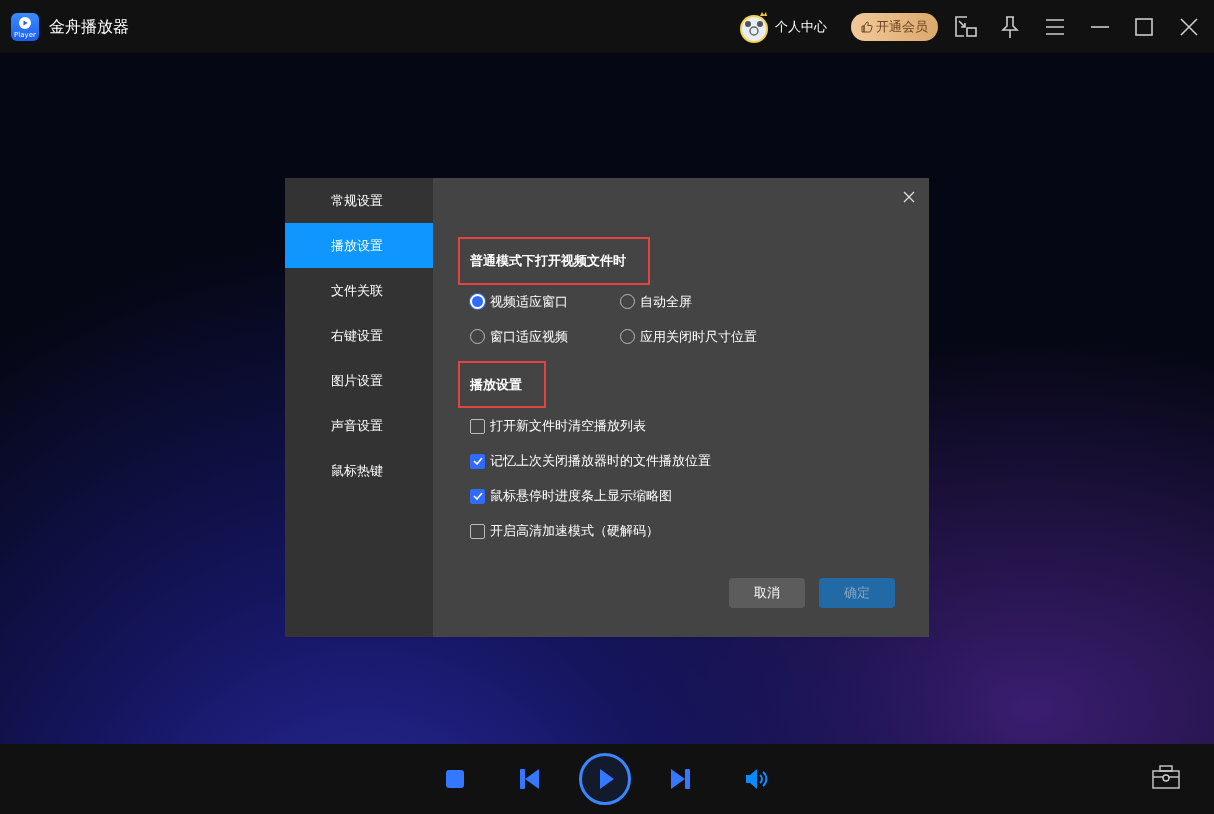  I want to click on play-icon, so click(605, 779).